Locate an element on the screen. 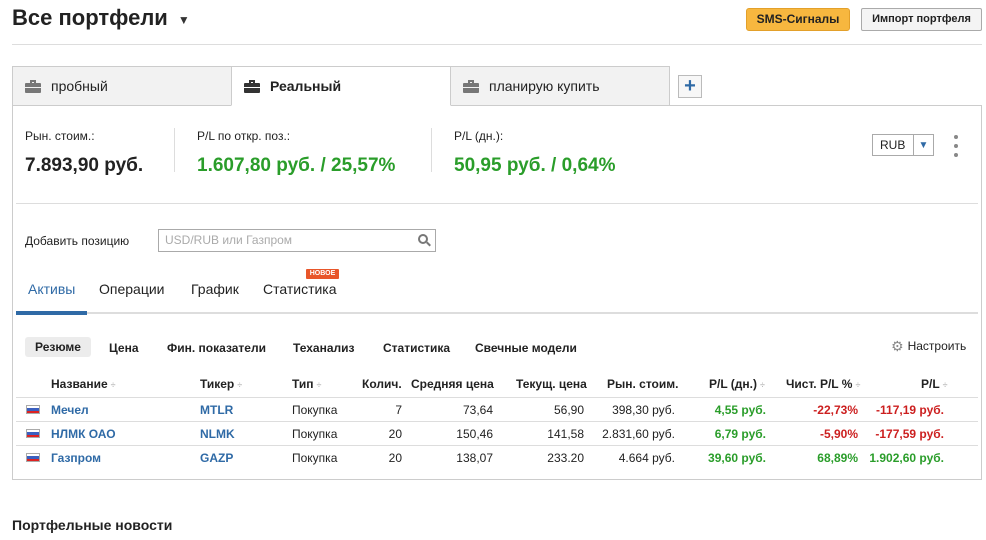  column-header-cur-price: Текущ. цена is located at coordinates (551, 384).